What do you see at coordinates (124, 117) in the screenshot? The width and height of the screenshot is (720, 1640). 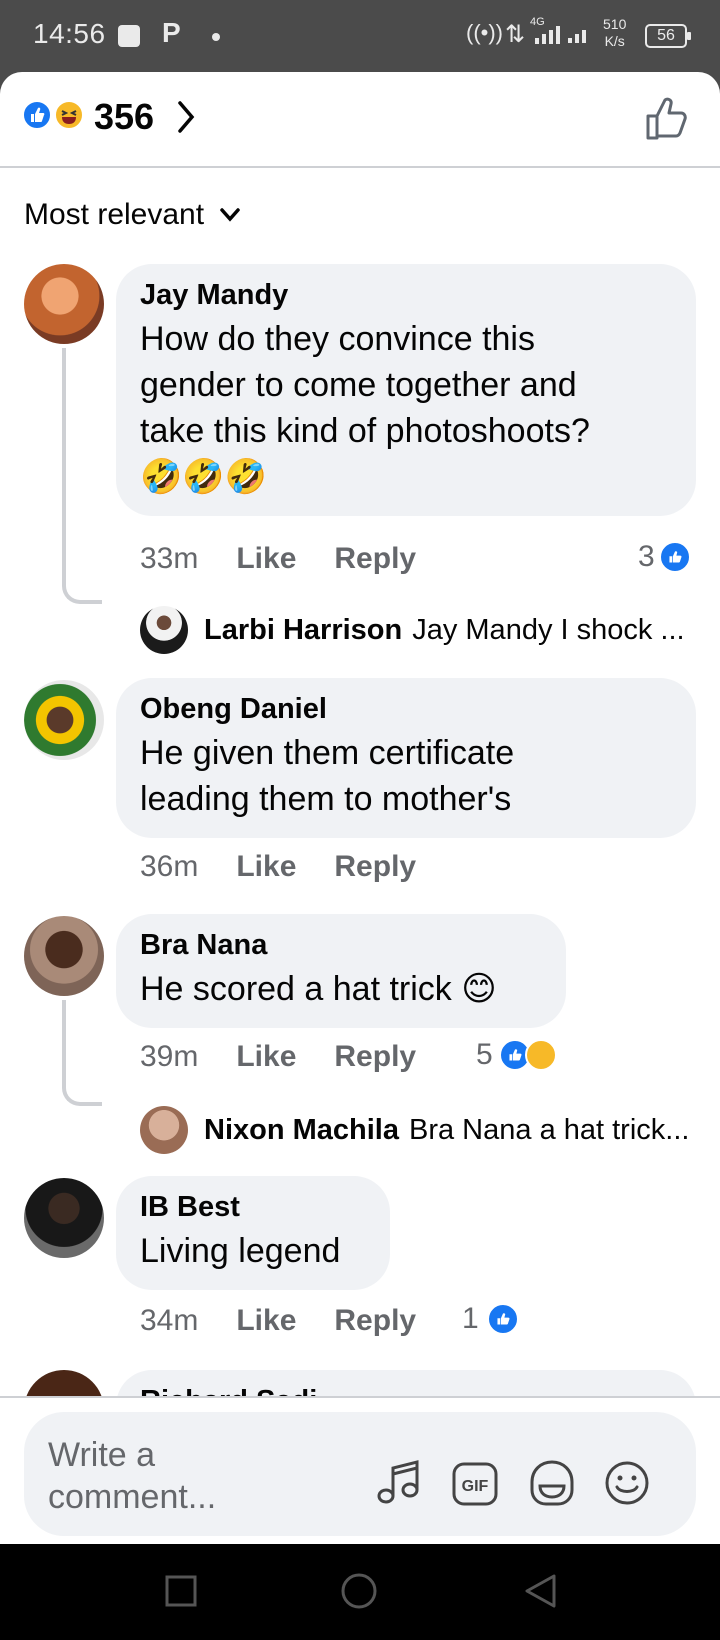 I see `reaction-count: 356` at bounding box center [124, 117].